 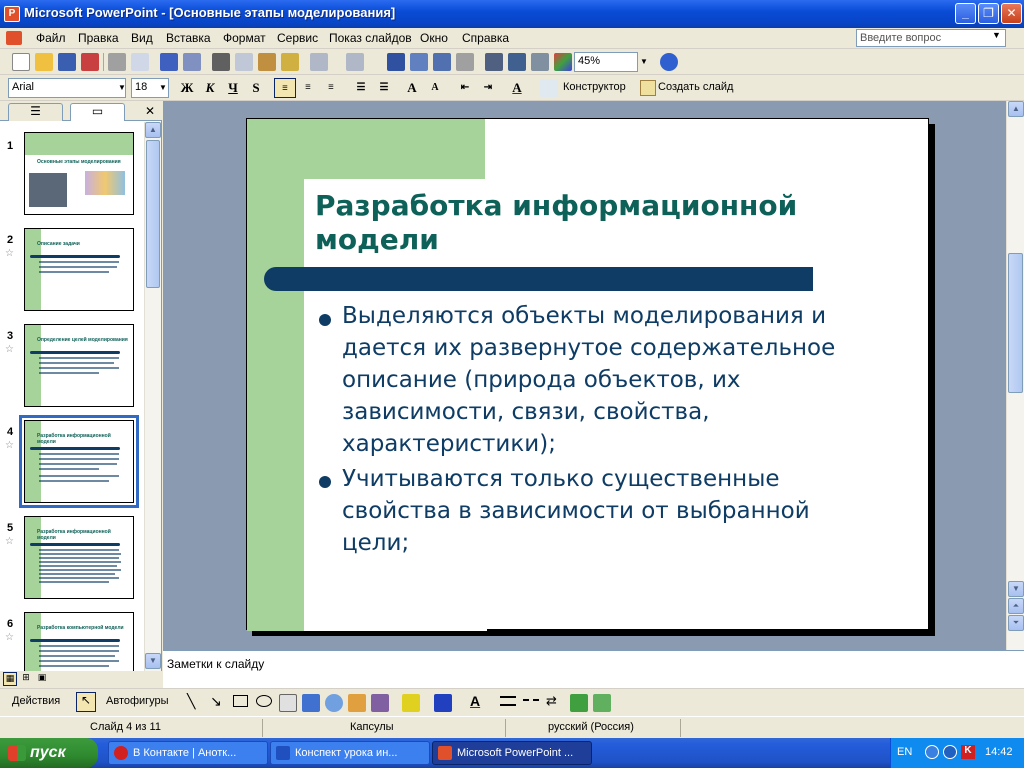 What do you see at coordinates (465, 88) in the screenshot?
I see `decrease-indent-button: ⇤` at bounding box center [465, 88].